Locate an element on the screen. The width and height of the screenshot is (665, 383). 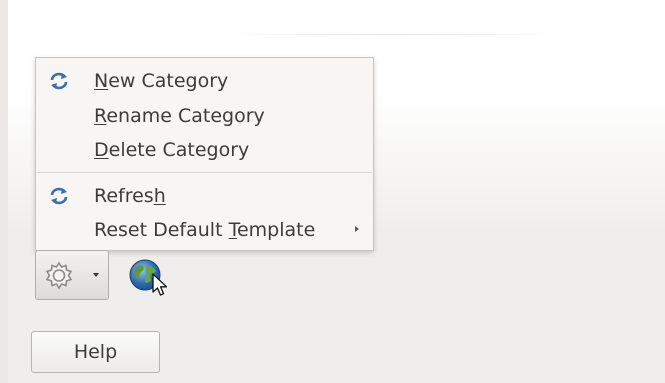
menu-item-delete-category: Delete Category is located at coordinates (204, 150).